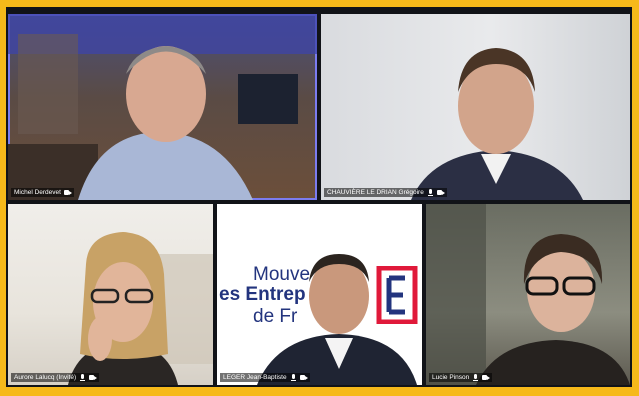  I want to click on participant-name: Michel Derdevet, so click(37, 192).